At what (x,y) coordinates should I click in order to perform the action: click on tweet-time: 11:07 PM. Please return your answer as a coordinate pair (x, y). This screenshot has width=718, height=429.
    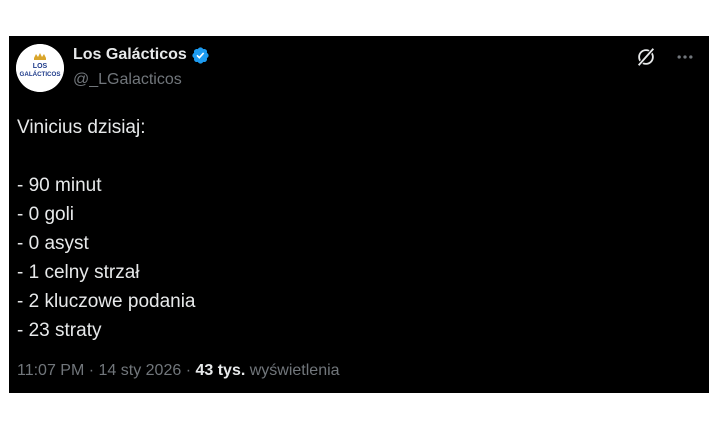
    Looking at the image, I should click on (50, 370).